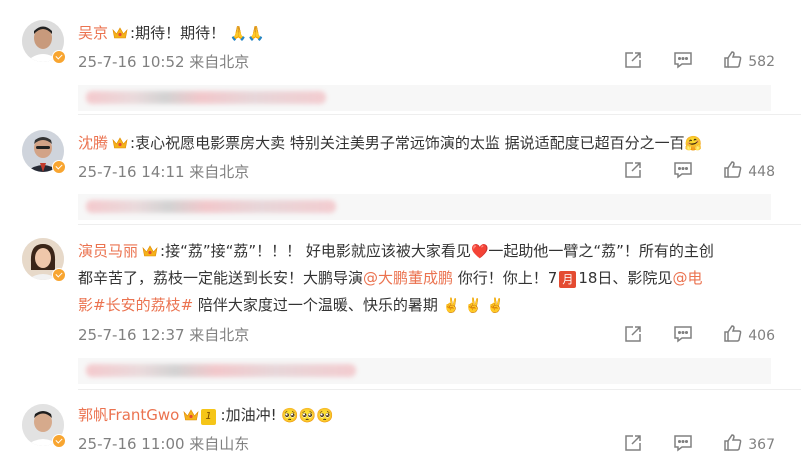 The height and width of the screenshot is (463, 801). What do you see at coordinates (687, 278) in the screenshot?
I see `mention-link: @电` at bounding box center [687, 278].